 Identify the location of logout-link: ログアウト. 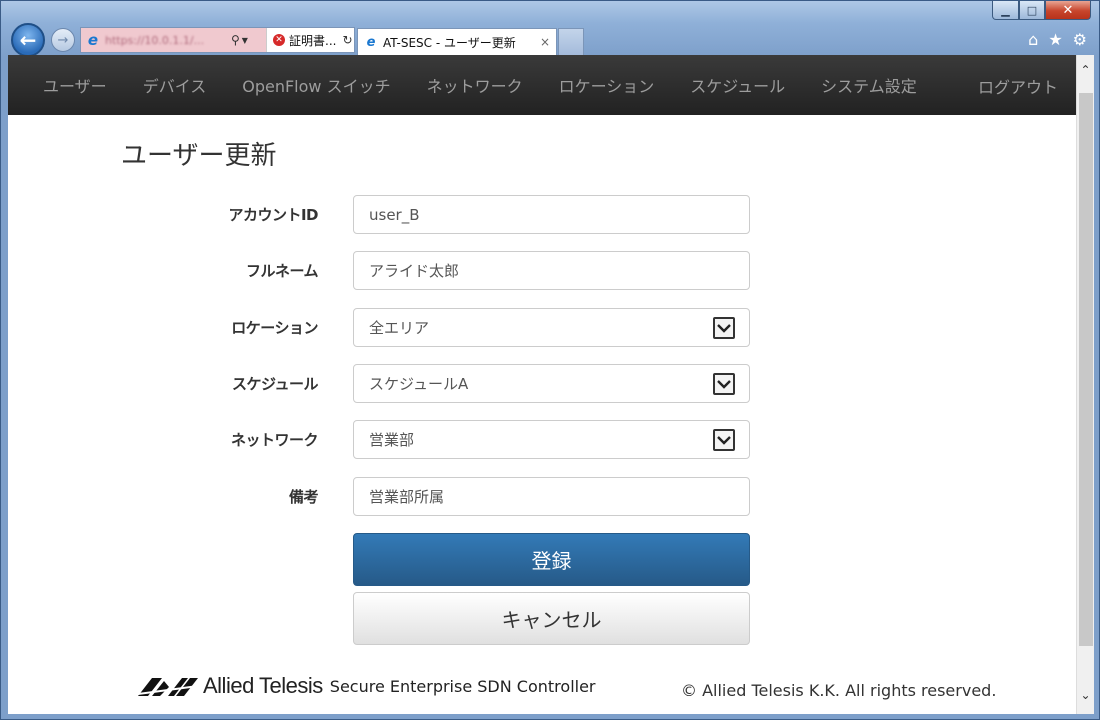
(1018, 86).